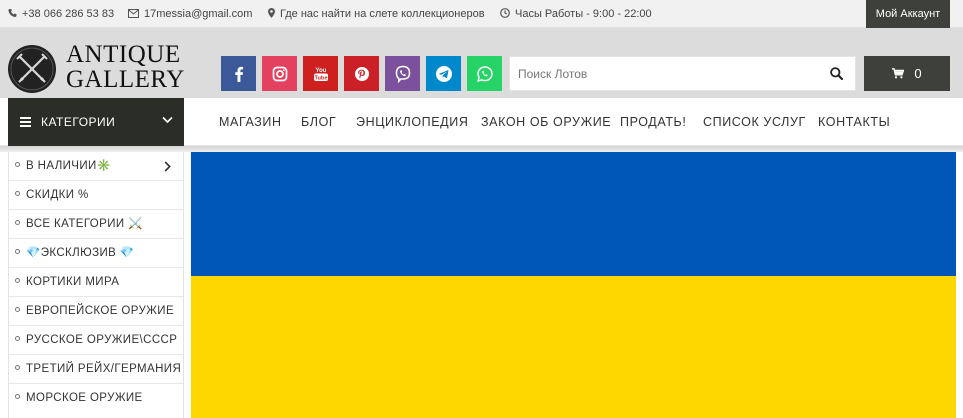 The width and height of the screenshot is (963, 418). What do you see at coordinates (837, 76) in the screenshot?
I see `search-icon` at bounding box center [837, 76].